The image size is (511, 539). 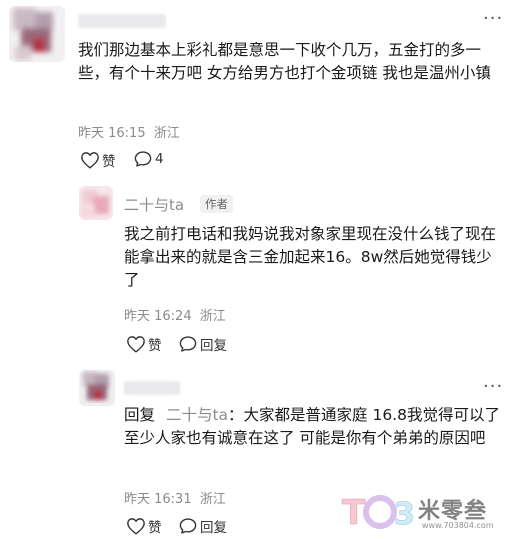 What do you see at coordinates (458, 525) in the screenshot?
I see `watermark-url: www.703804.com` at bounding box center [458, 525].